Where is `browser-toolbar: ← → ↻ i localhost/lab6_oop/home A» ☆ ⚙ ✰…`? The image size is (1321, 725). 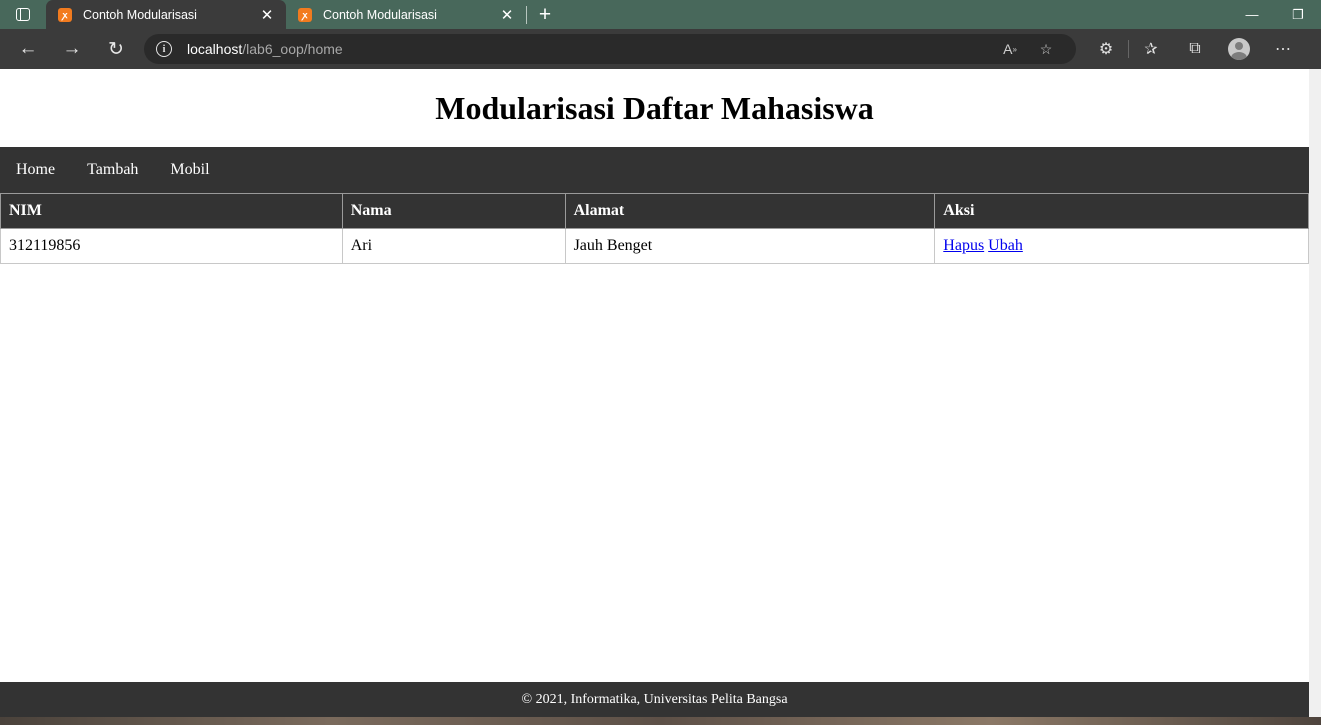 browser-toolbar: ← → ↻ i localhost/lab6_oop/home A» ☆ ⚙ ✰… is located at coordinates (660, 49).